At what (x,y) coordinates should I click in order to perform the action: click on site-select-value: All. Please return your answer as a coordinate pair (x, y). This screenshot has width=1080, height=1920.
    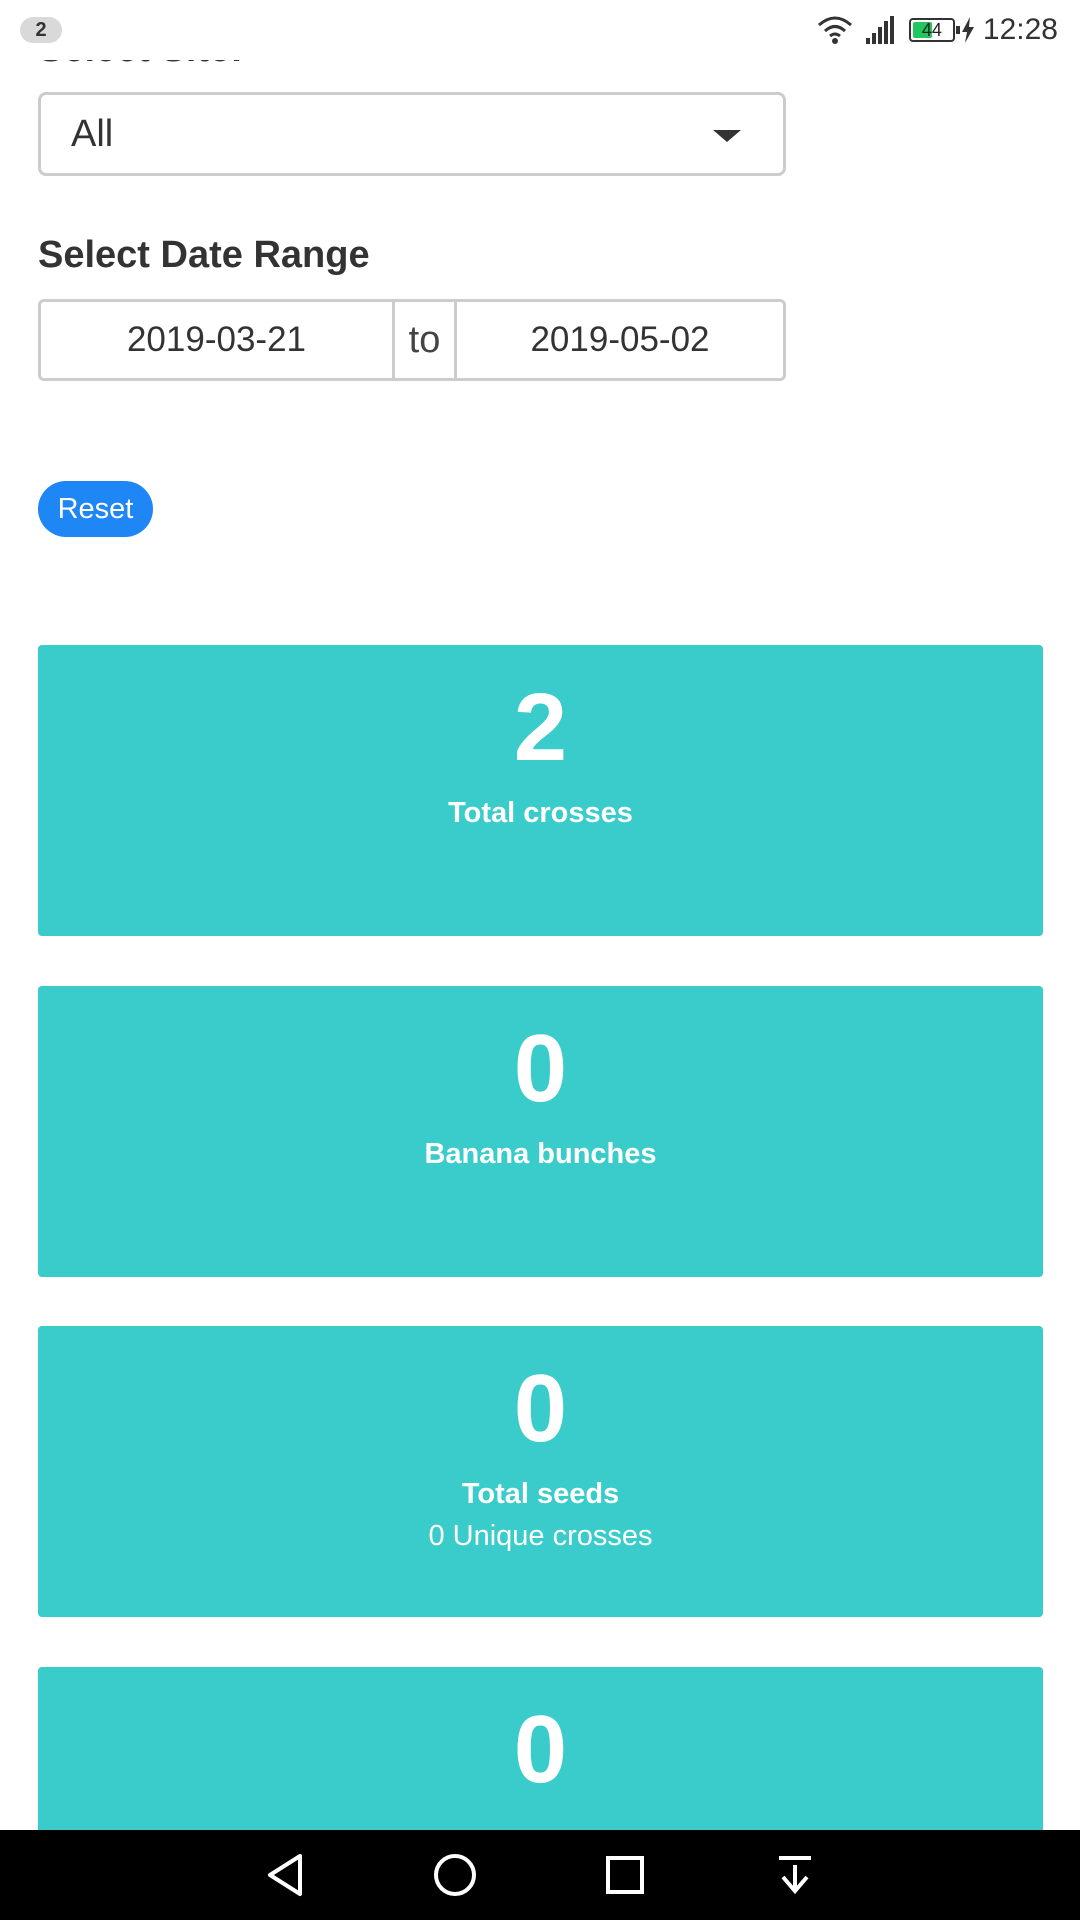
    Looking at the image, I should click on (92, 133).